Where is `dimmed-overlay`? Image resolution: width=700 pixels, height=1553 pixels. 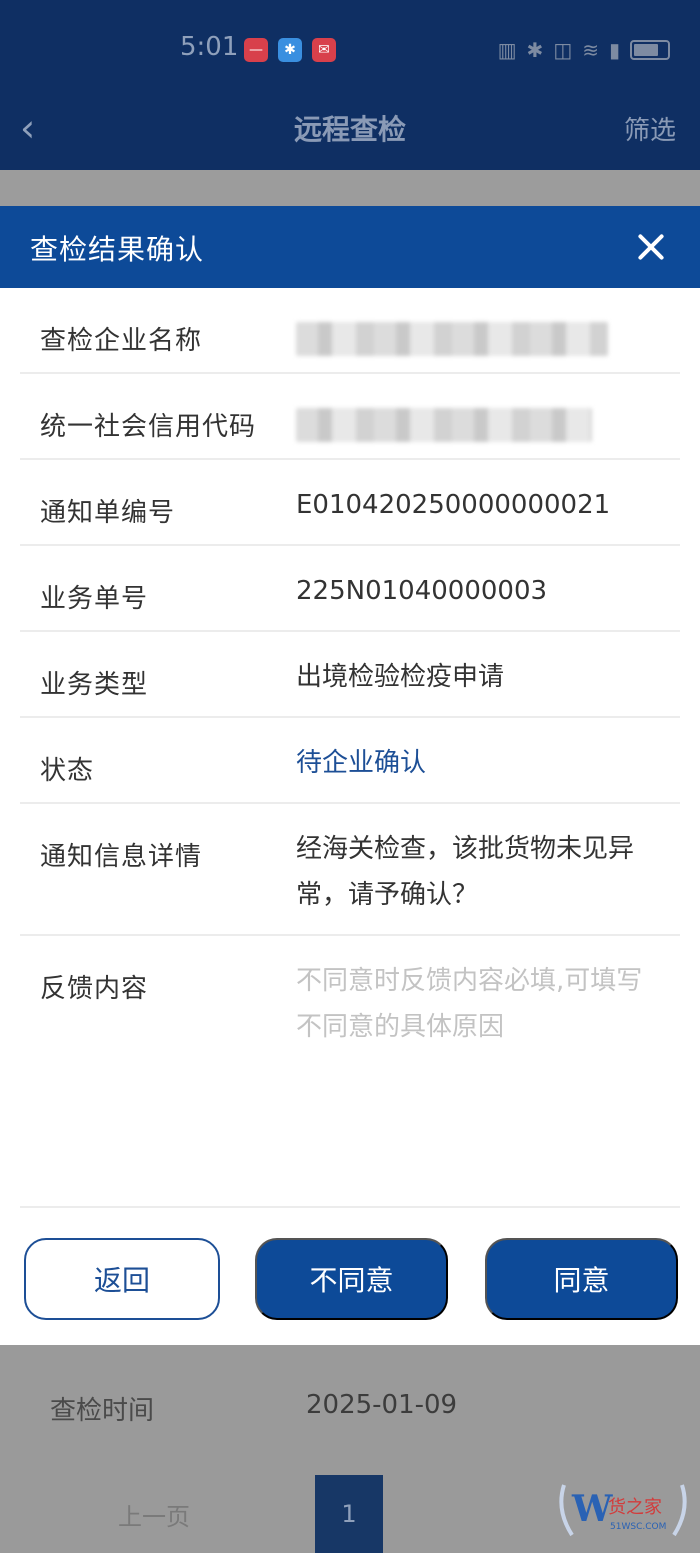
dimmed-overlay is located at coordinates (350, 188).